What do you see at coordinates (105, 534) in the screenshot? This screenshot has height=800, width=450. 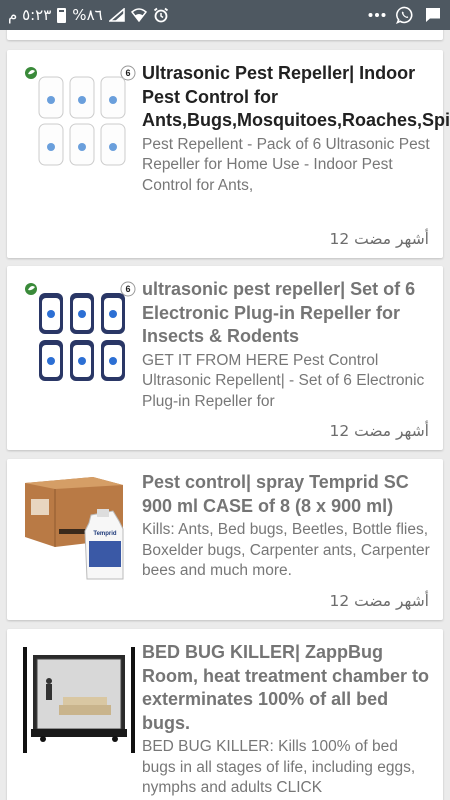 I see `product-label: Temprid` at bounding box center [105, 534].